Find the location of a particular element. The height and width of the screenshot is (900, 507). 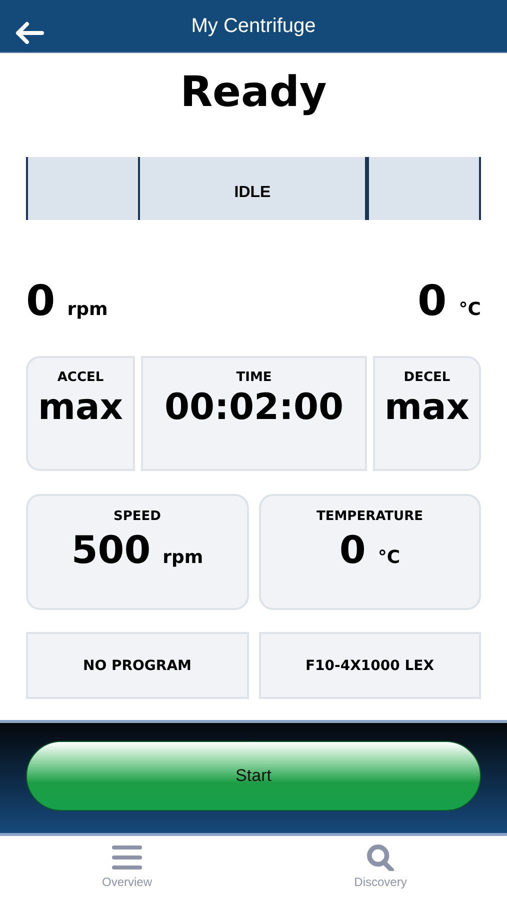

setting-label: TIME is located at coordinates (254, 377).